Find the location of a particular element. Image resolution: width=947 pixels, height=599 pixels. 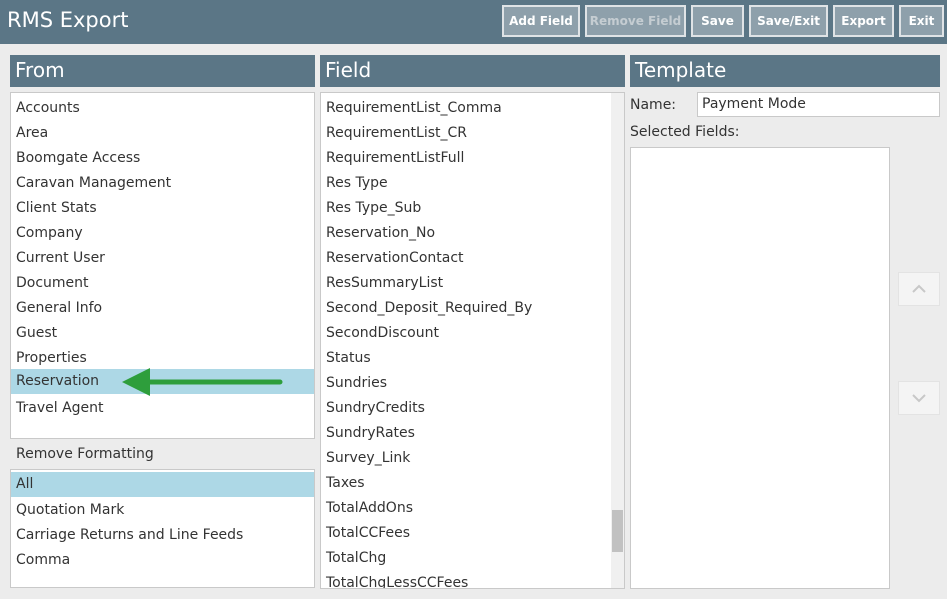

selected-fields-label: Selected Fields: is located at coordinates (685, 132).